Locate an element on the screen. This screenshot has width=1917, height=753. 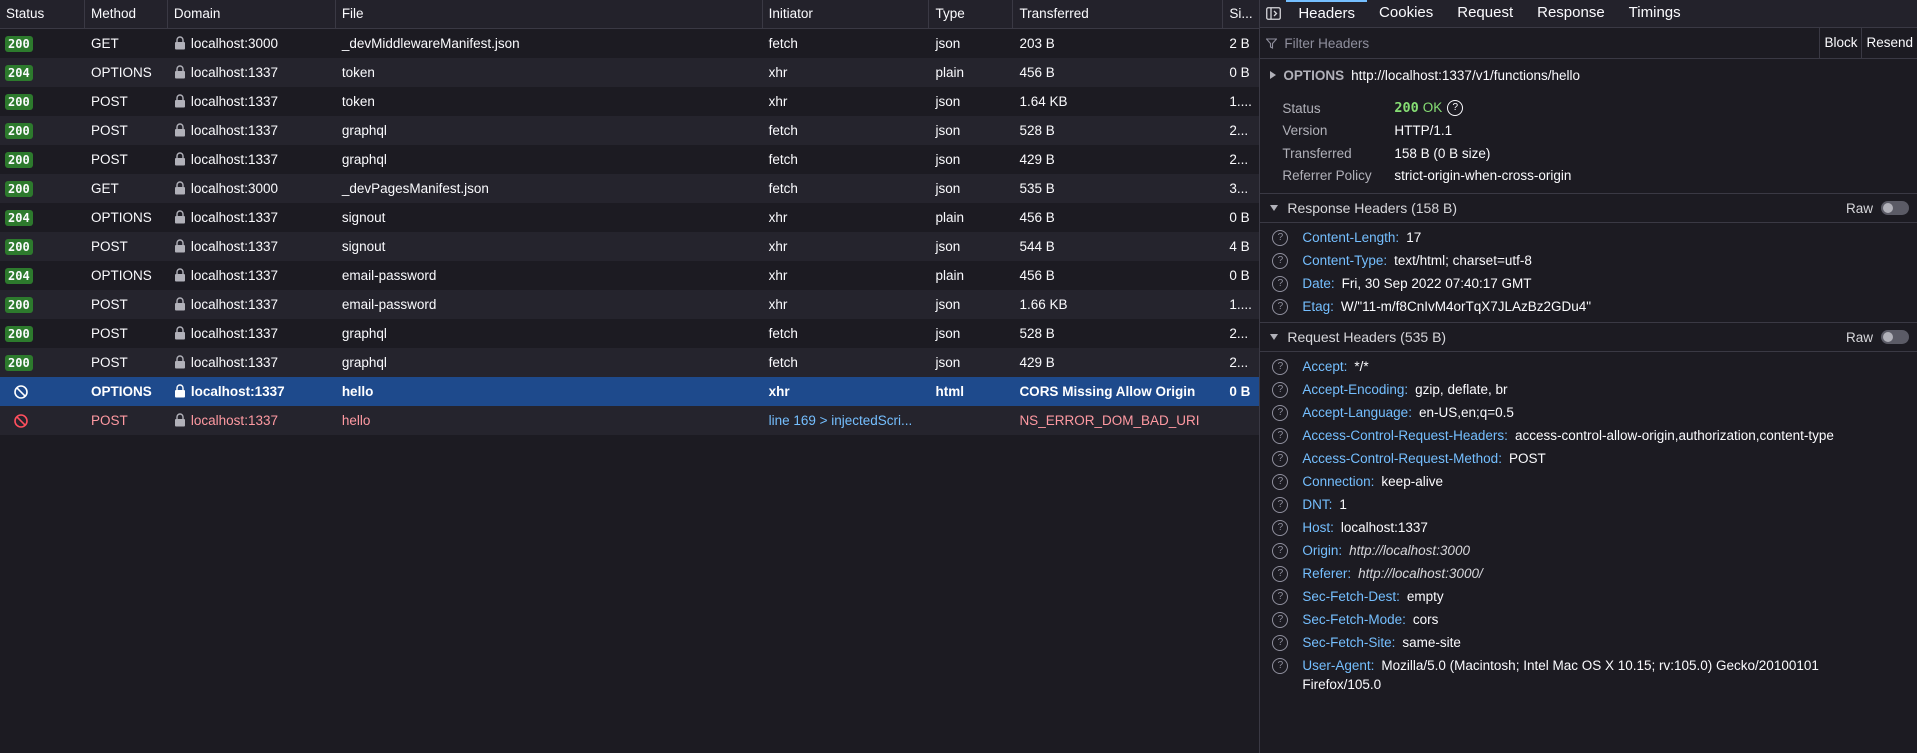
block-button: Block is located at coordinates (1840, 43).